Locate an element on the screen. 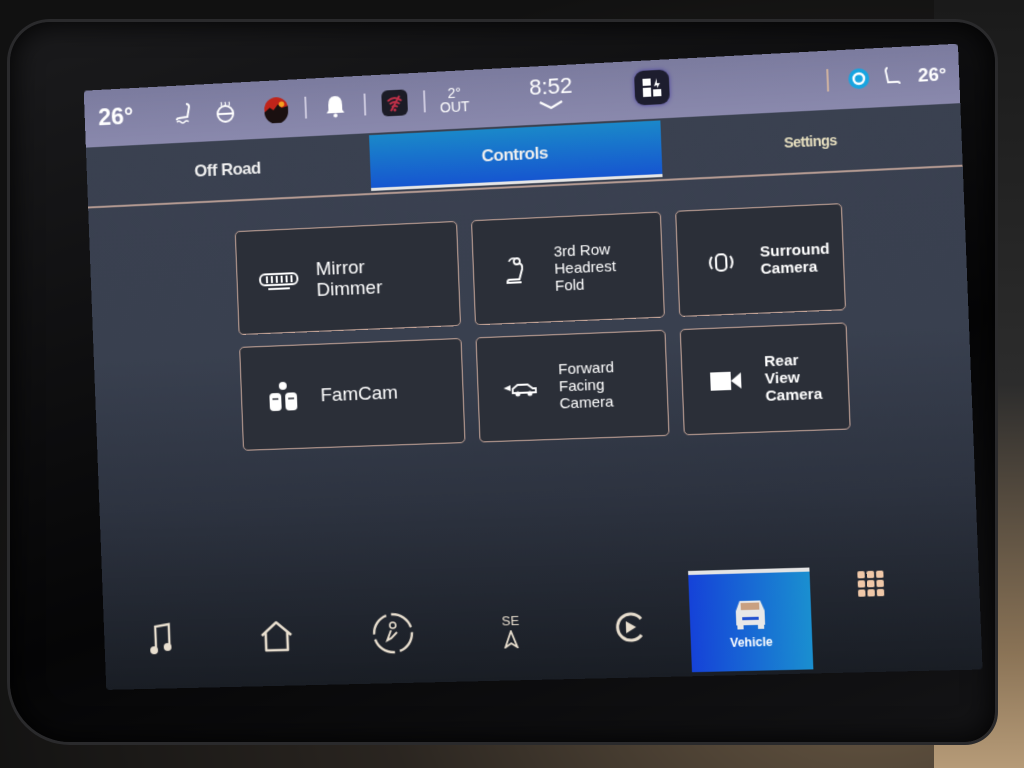 The image size is (1024, 768). vehicle-label: Vehicle is located at coordinates (751, 642).